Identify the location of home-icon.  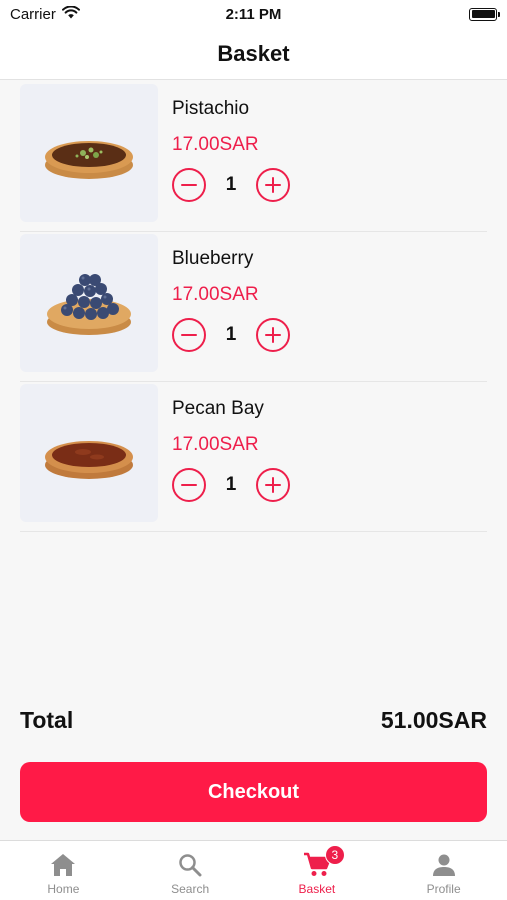
(63, 865).